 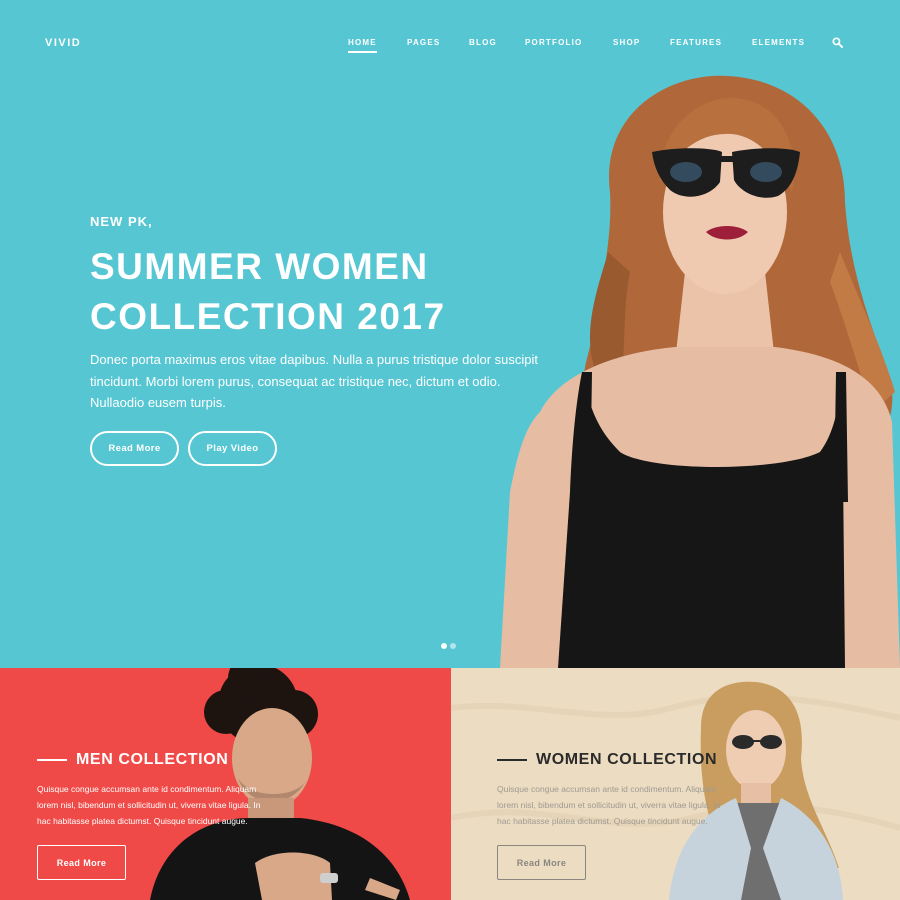 I want to click on nav-item-elements: ELEMENTS, so click(x=778, y=42).